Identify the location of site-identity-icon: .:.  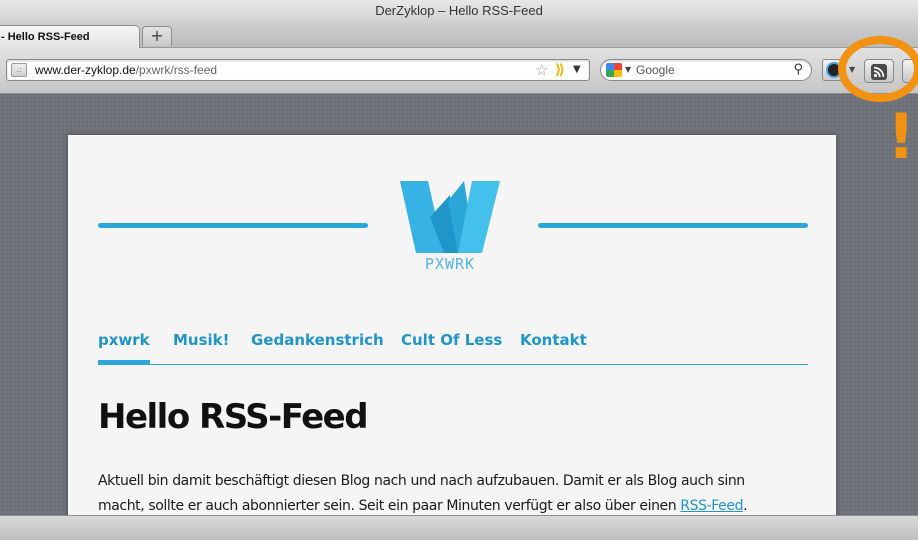
(19, 70).